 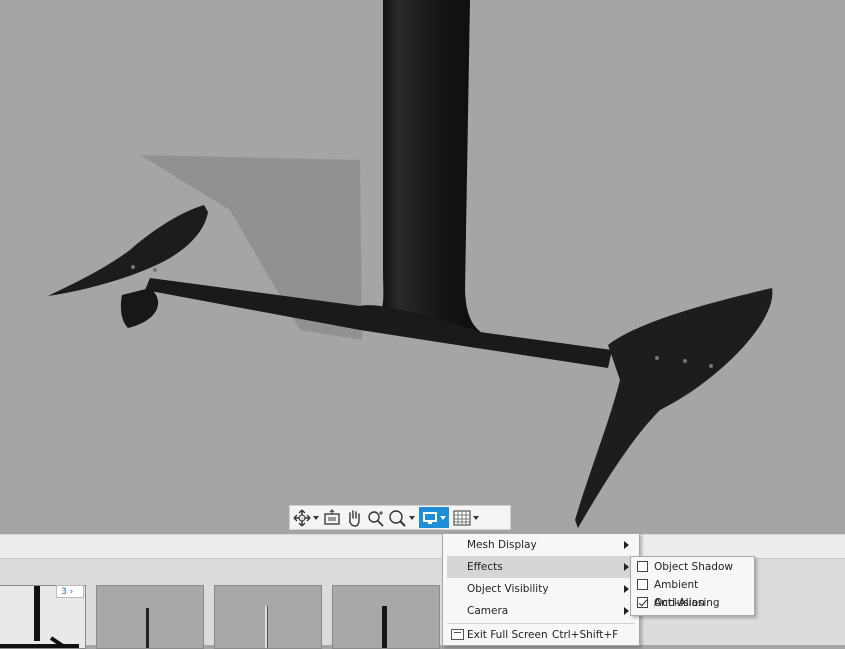 What do you see at coordinates (139, 308) in the screenshot?
I see `front-fin` at bounding box center [139, 308].